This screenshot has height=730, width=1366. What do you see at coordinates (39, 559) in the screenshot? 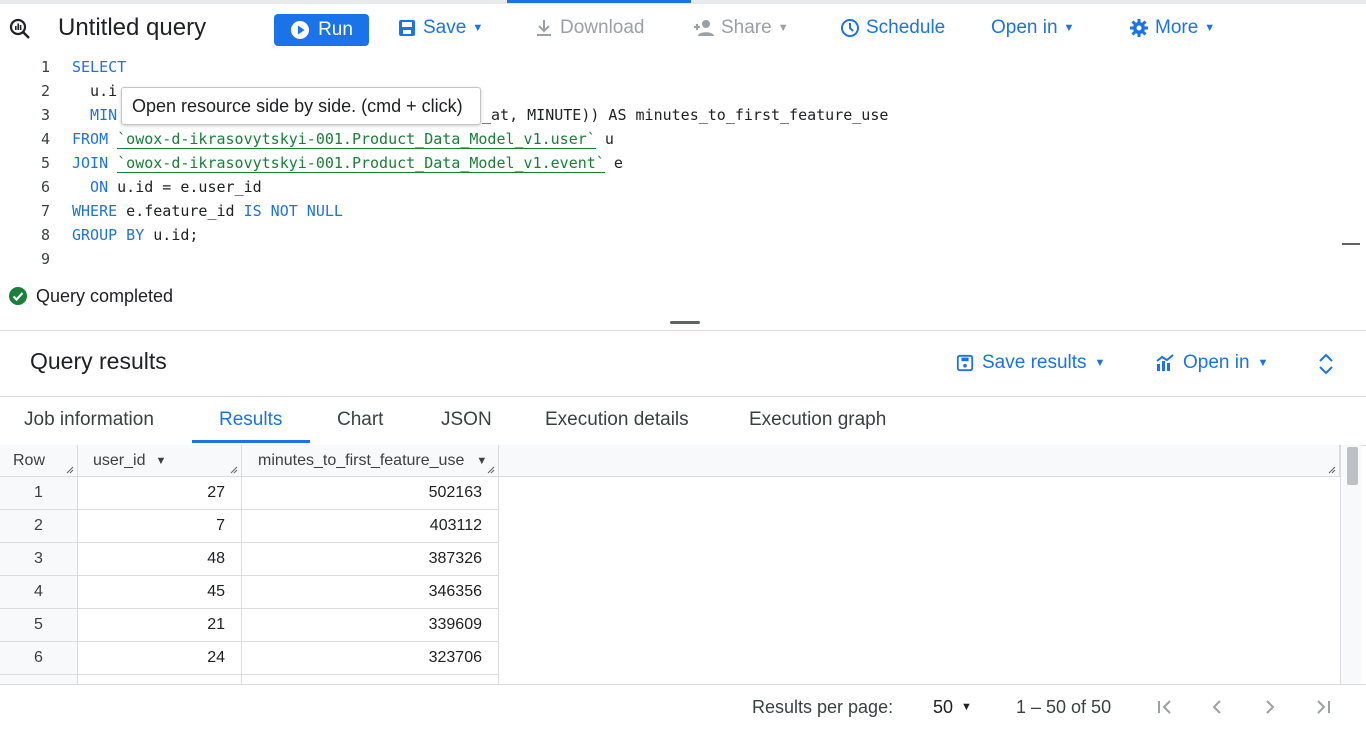
I see `row-number: 3` at bounding box center [39, 559].